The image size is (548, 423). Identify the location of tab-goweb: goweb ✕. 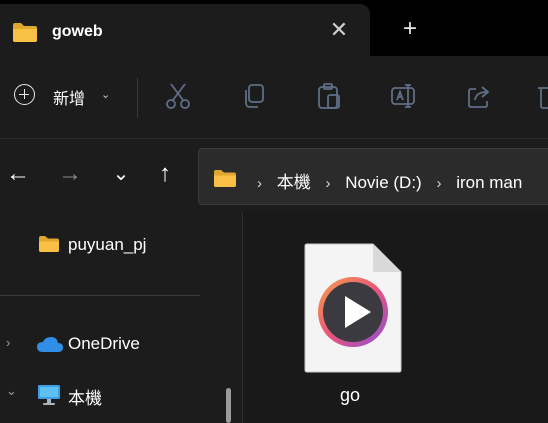
(185, 30).